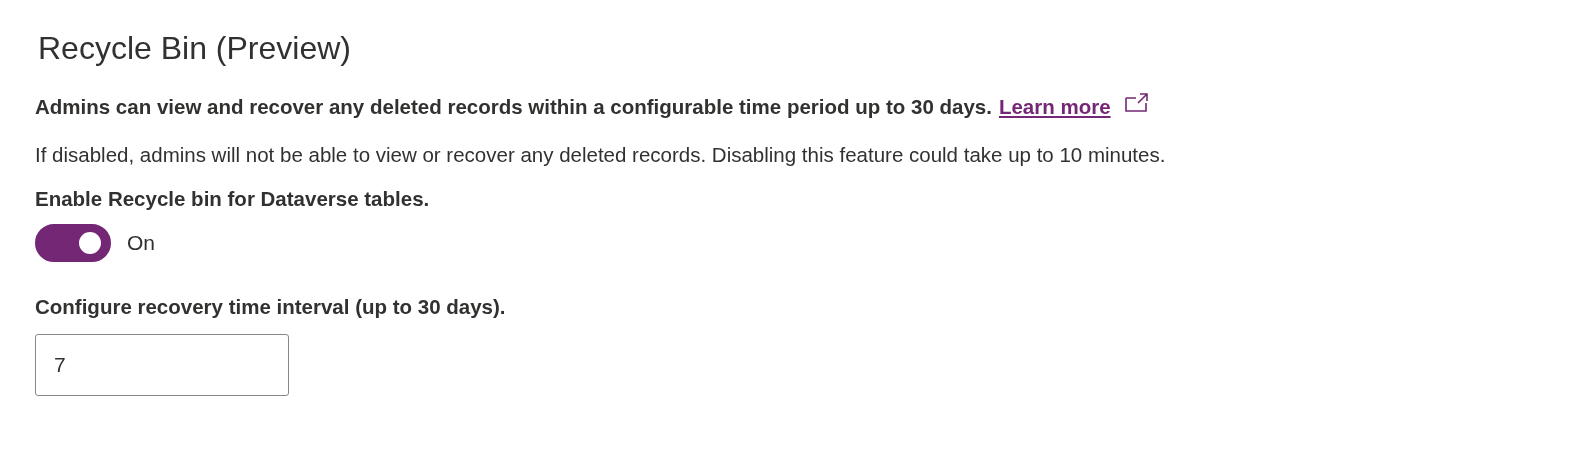  Describe the element at coordinates (233, 199) in the screenshot. I see `toggle-label: Enable Recycle bin for Dataverse tables.` at that location.